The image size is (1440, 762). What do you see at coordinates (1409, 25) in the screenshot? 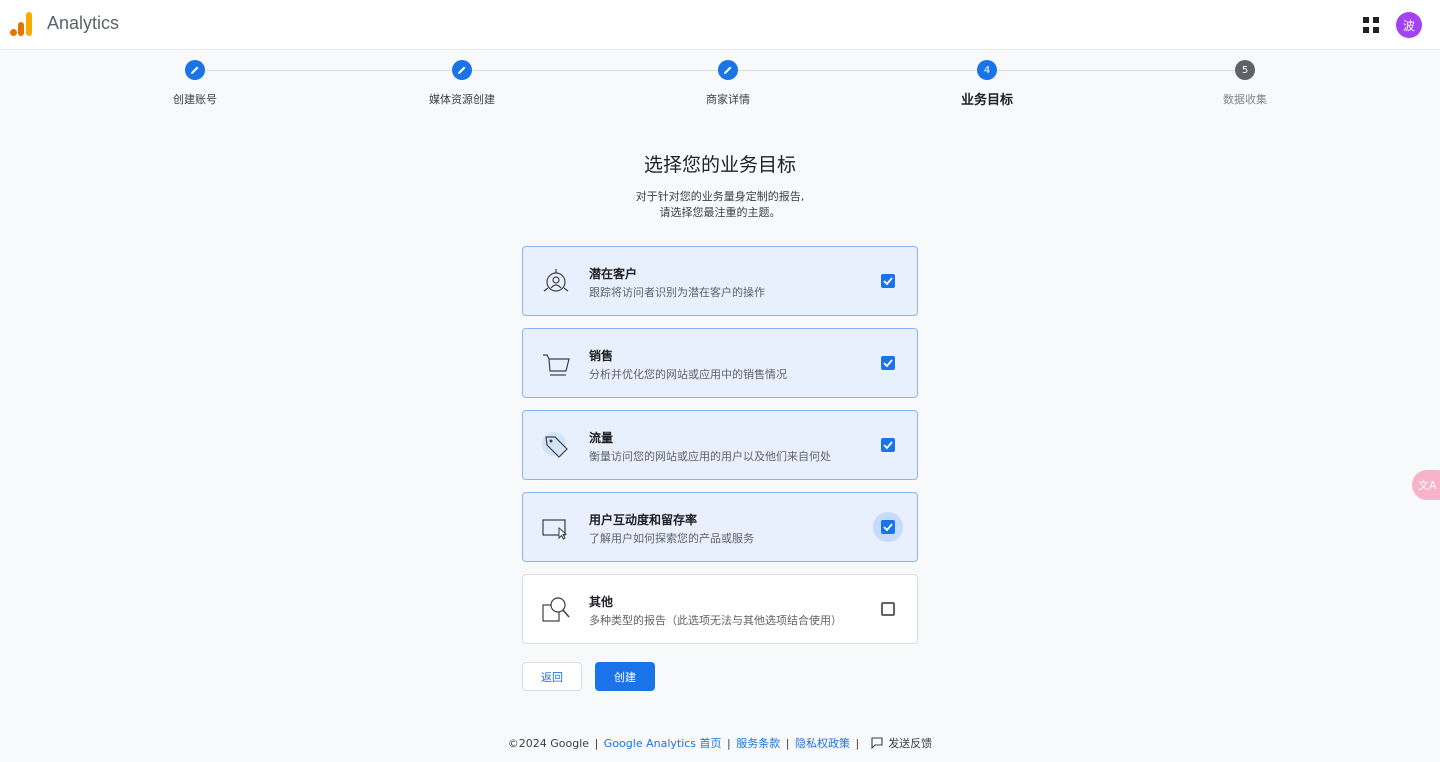
I see `account-avatar: 波` at bounding box center [1409, 25].